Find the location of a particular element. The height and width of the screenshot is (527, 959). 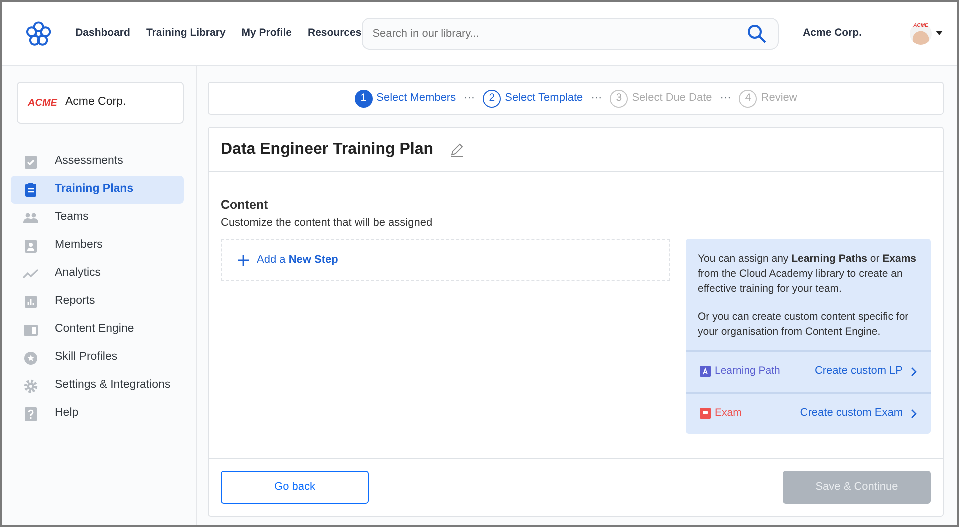

step-label: Select Template is located at coordinates (544, 98).